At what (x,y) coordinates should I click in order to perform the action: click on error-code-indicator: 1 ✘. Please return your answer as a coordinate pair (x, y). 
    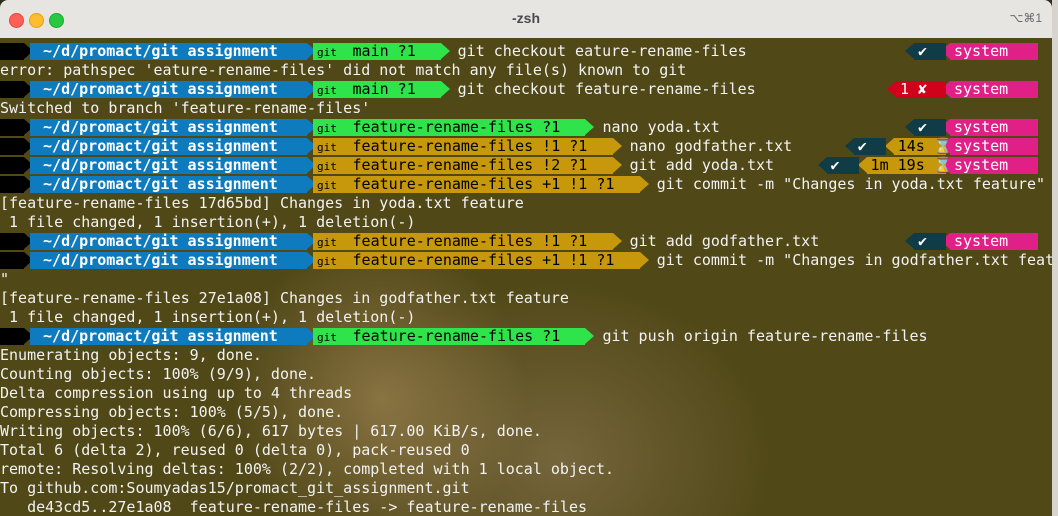
    Looking at the image, I should click on (916, 89).